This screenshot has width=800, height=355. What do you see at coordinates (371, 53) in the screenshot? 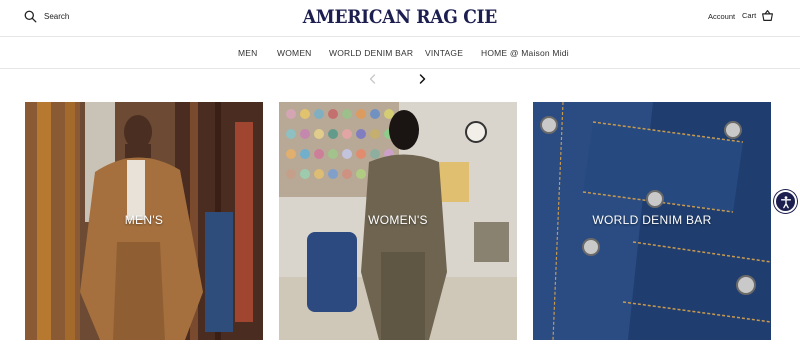
I see `nav-item-world-denim-bar: WORLD DENIM BAR` at bounding box center [371, 53].